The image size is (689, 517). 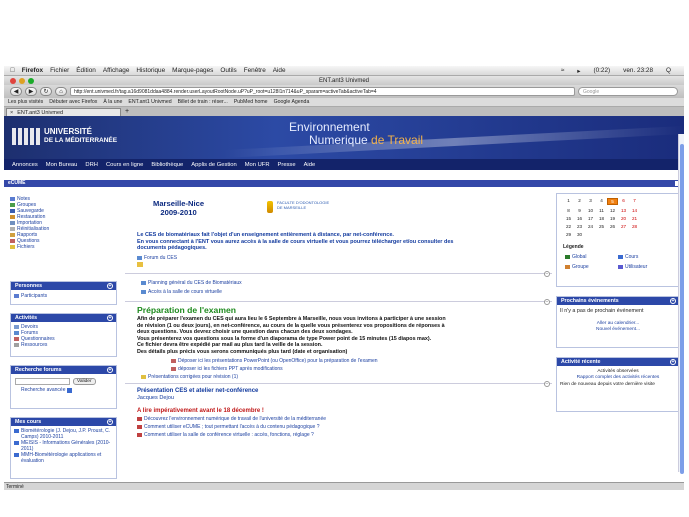 I want to click on menu-historique: Historique, so click(x=150, y=70).